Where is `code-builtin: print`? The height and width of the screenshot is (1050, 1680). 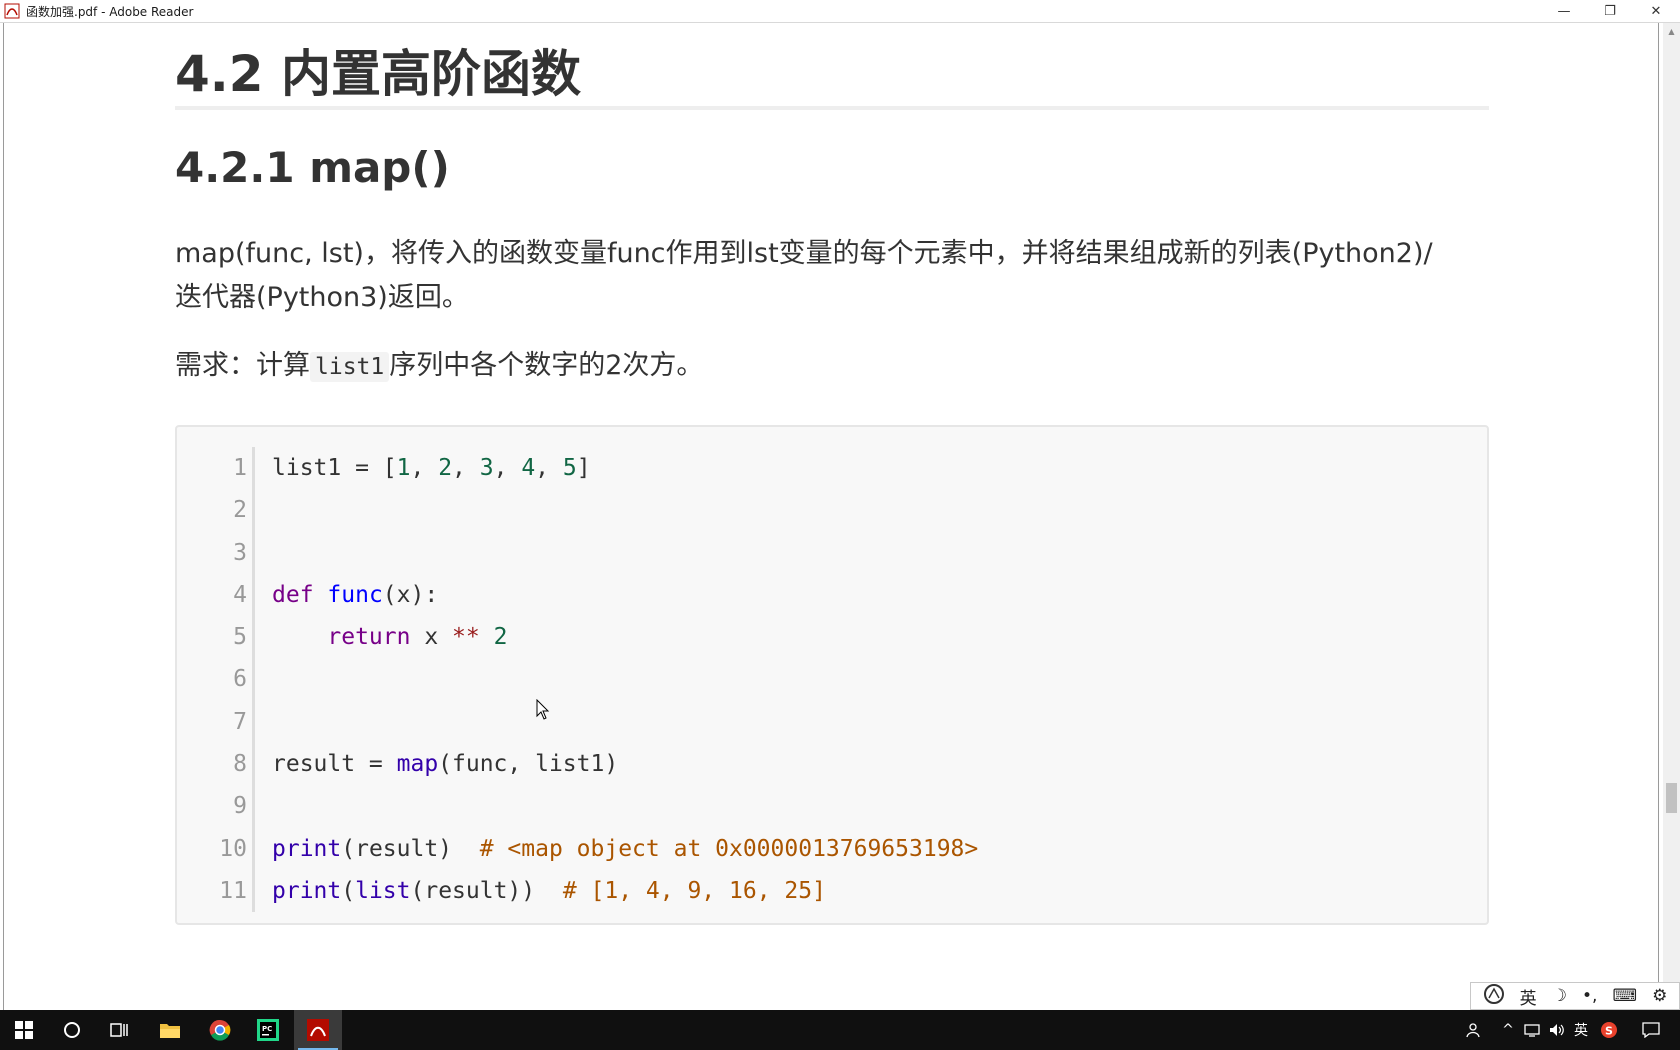 code-builtin: print is located at coordinates (307, 848).